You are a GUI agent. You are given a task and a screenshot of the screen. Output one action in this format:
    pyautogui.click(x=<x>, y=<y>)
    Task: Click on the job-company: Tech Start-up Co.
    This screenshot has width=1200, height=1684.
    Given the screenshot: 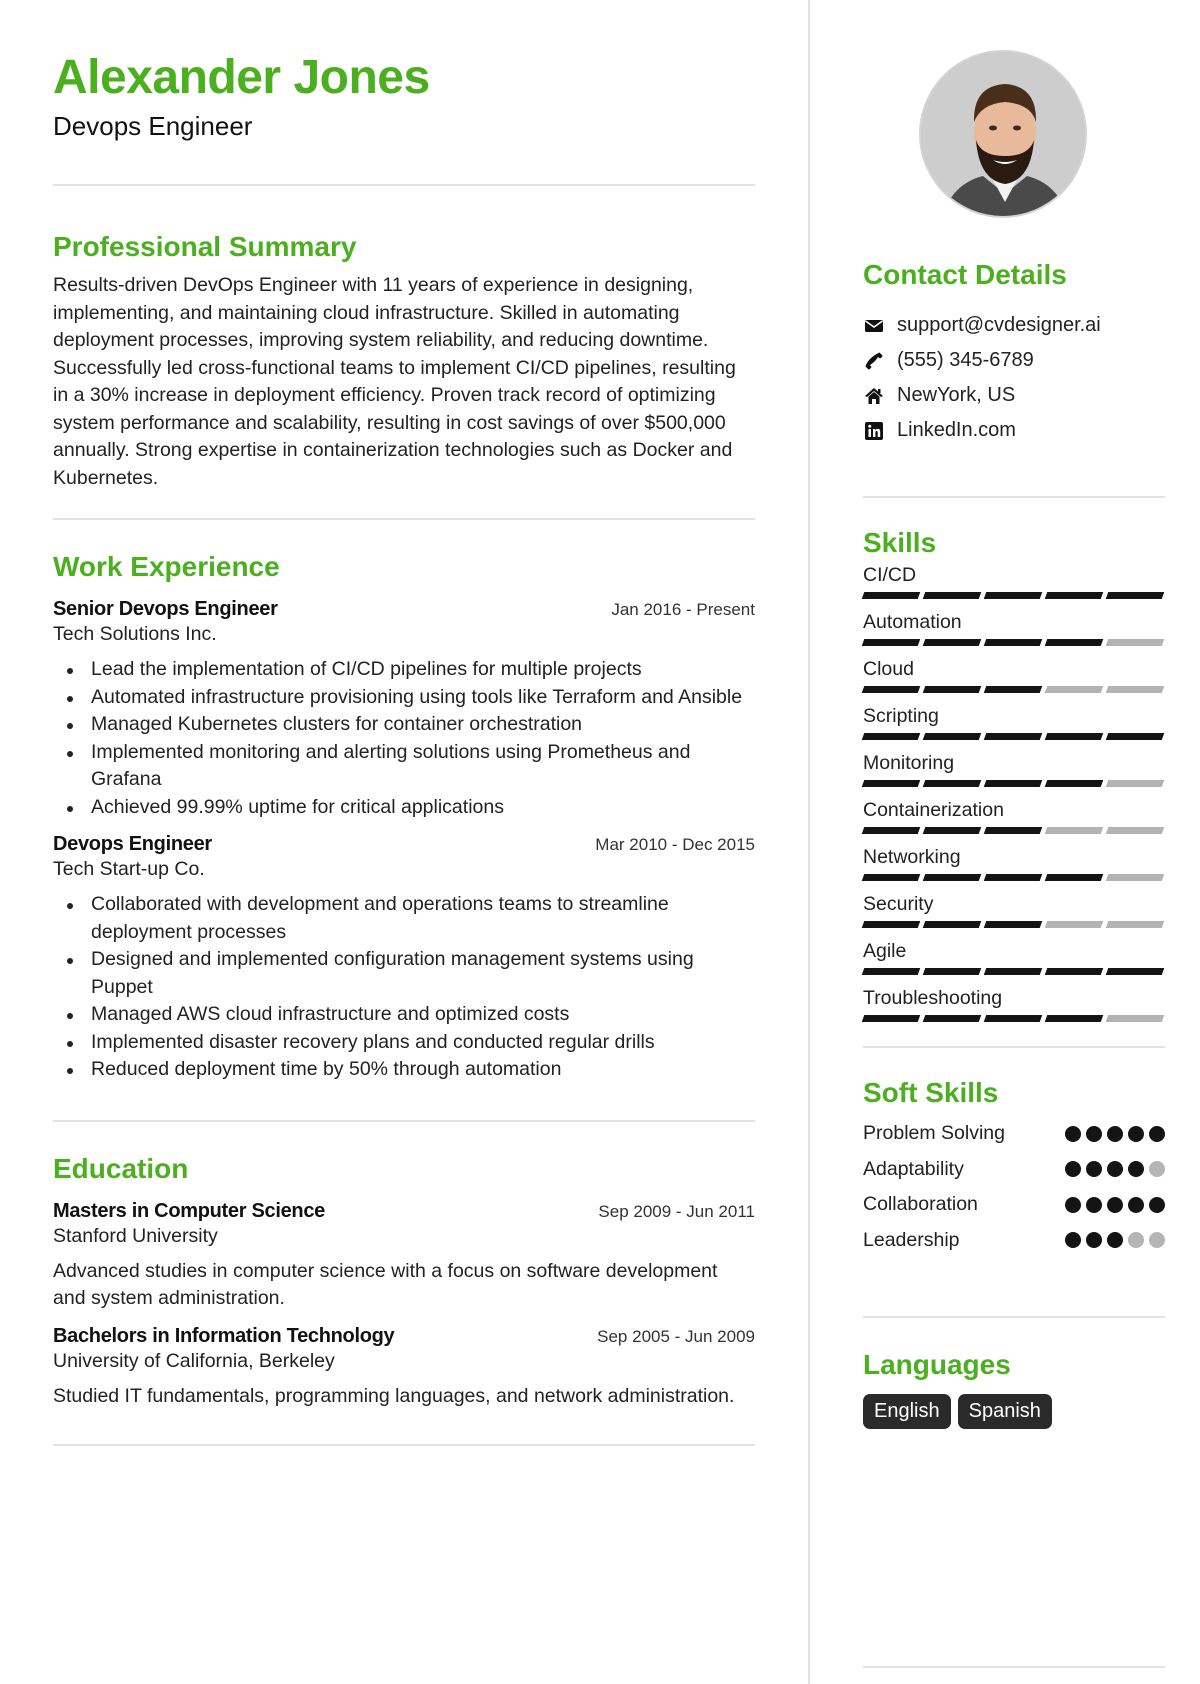 What is the action you would take?
    pyautogui.click(x=129, y=869)
    